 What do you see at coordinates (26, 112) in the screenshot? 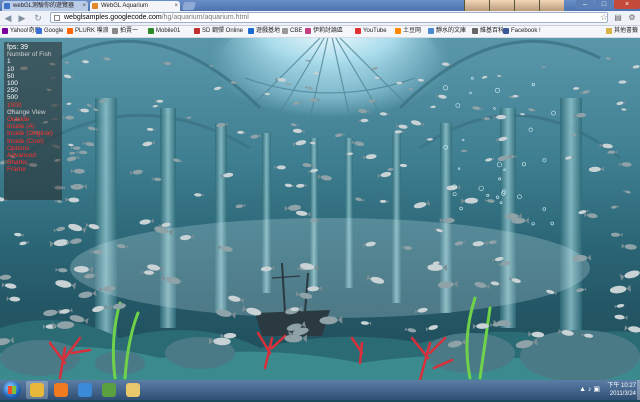
I see `change-view-label: Change View` at bounding box center [26, 112].